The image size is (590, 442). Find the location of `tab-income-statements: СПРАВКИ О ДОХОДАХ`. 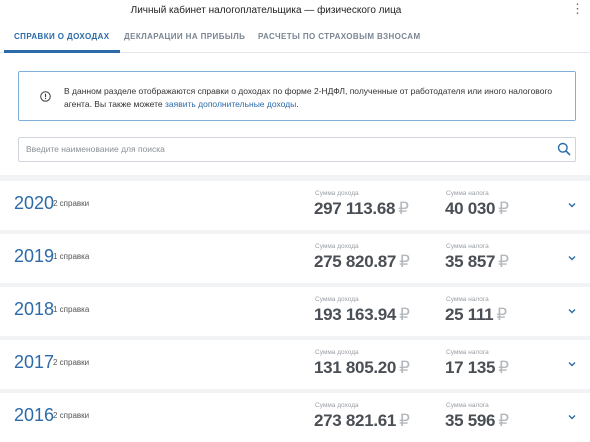

tab-income-statements: СПРАВКИ О ДОХОДАХ is located at coordinates (61, 37).